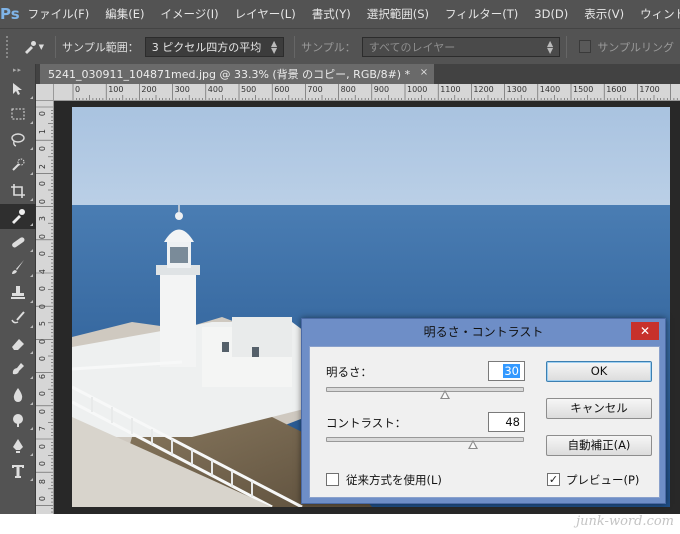  I want to click on preview-checkbox: ✓, so click(553, 479).